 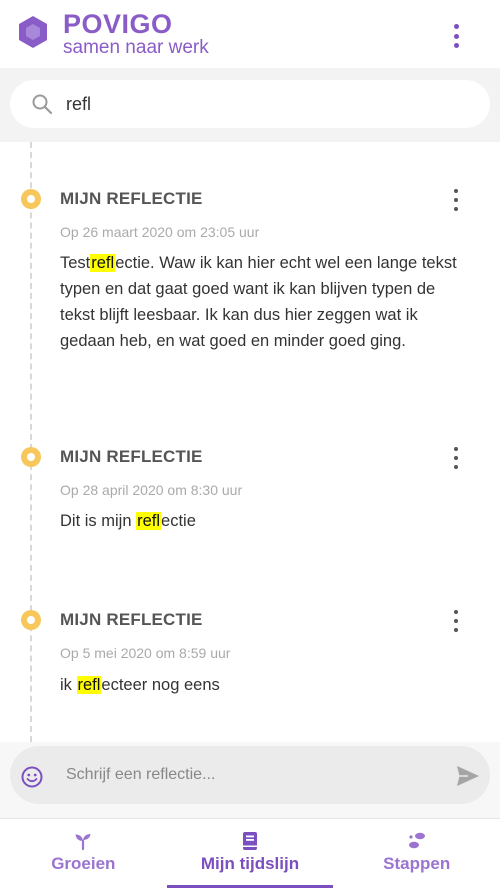 I want to click on entry-date: Op 28 april 2020 om 8:30 uur, so click(x=151, y=490).